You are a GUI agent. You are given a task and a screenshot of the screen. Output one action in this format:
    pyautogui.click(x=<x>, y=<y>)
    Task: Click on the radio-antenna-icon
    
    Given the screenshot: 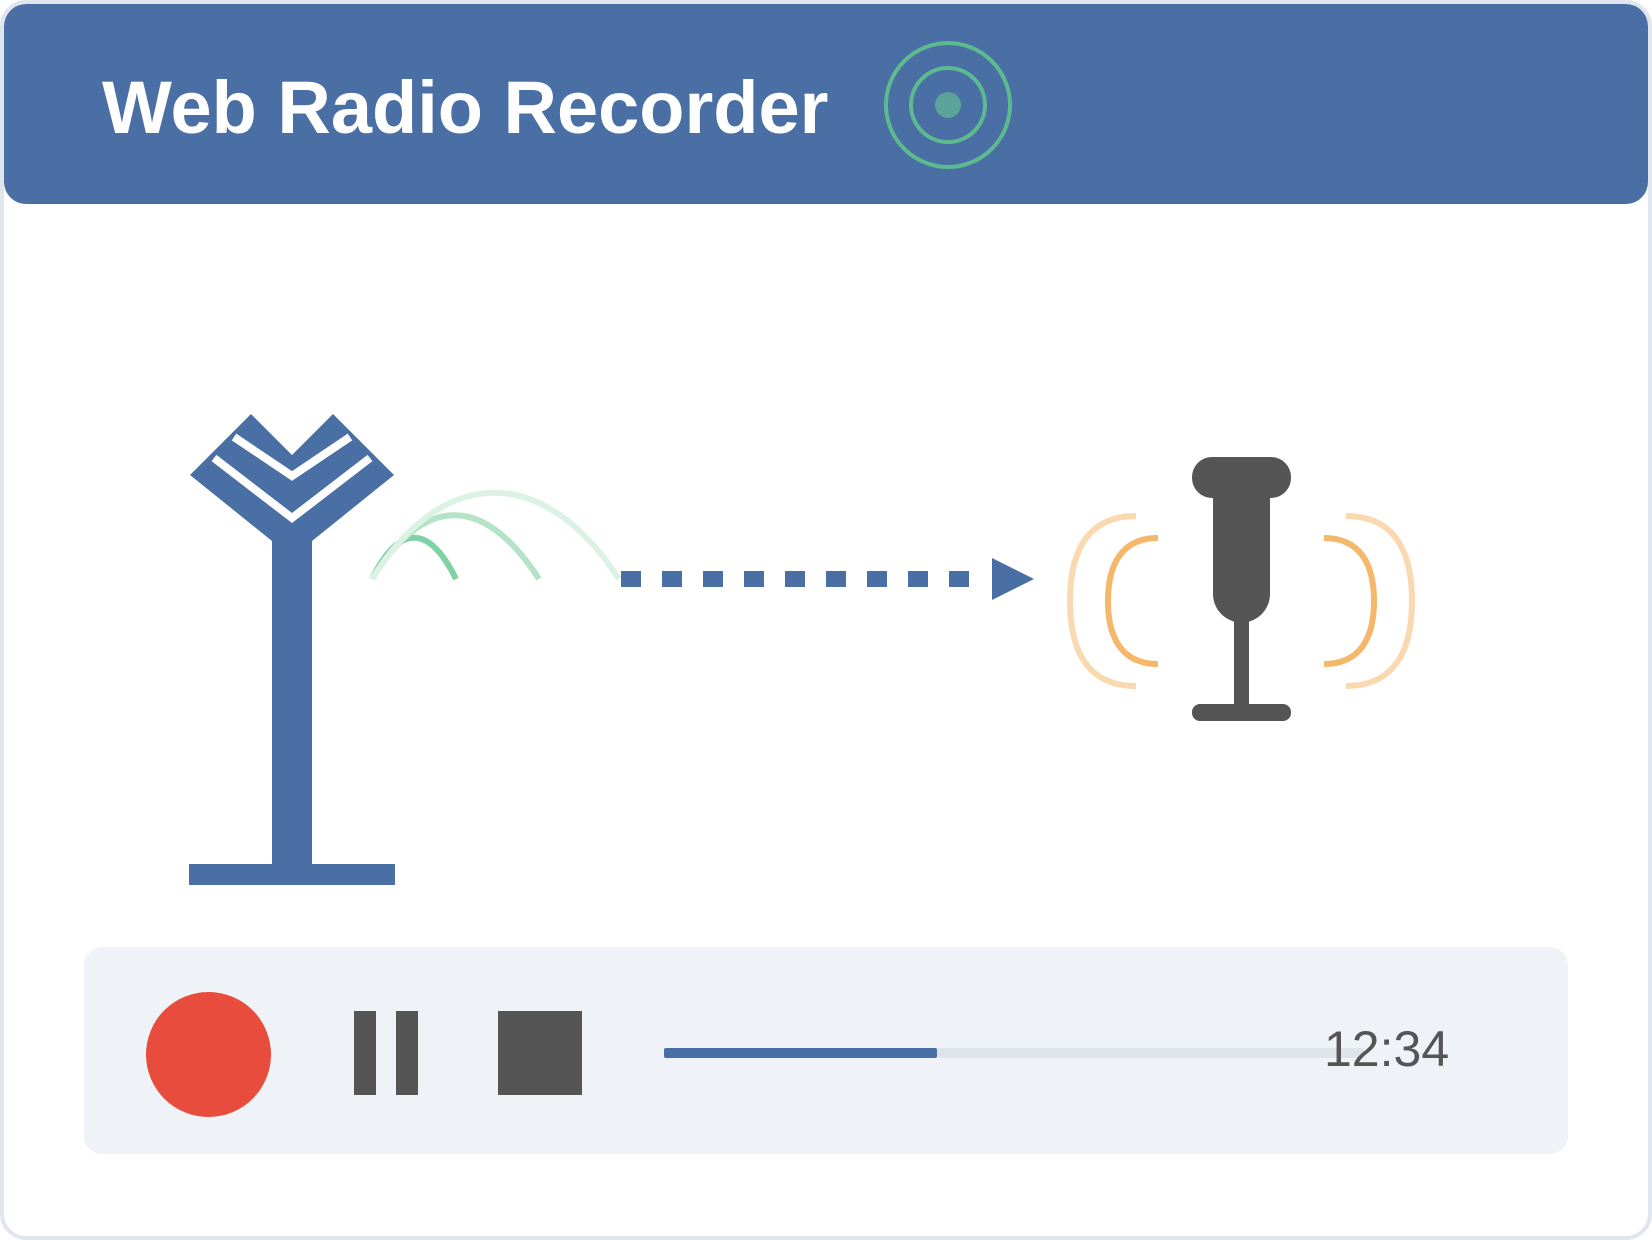 What is the action you would take?
    pyautogui.click(x=292, y=649)
    